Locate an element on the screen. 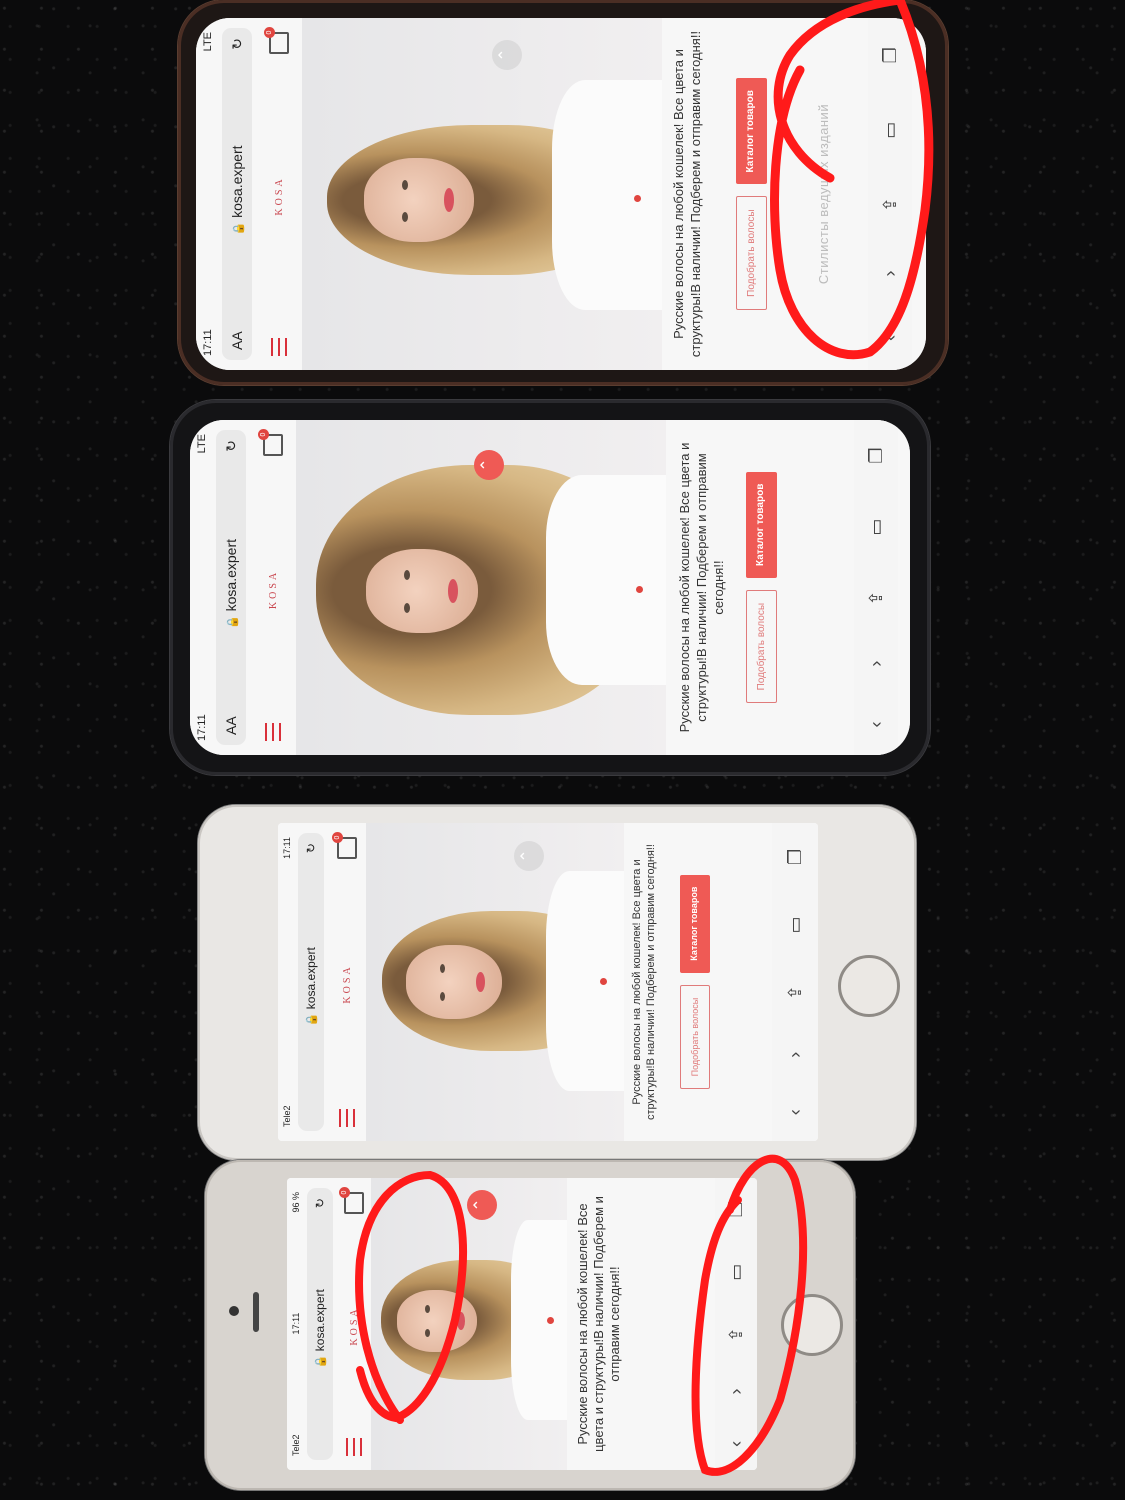  front-camera is located at coordinates (234, 1311).